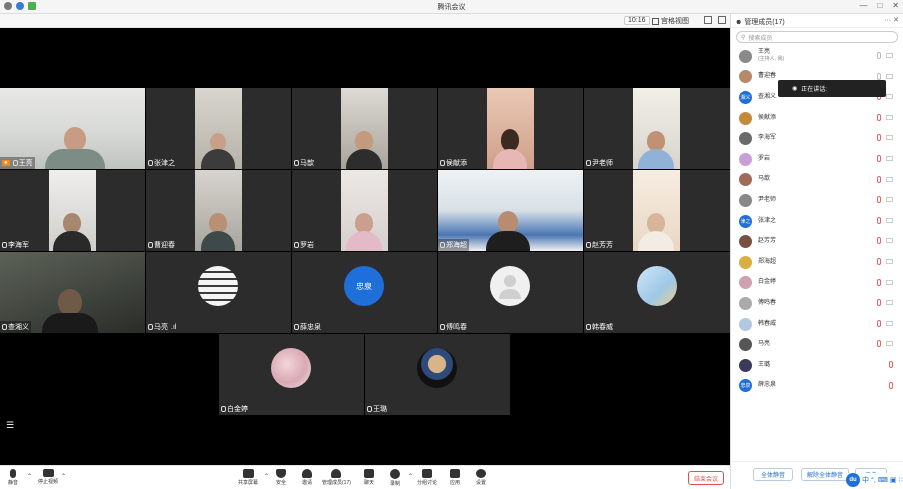  What do you see at coordinates (760, 38) in the screenshot?
I see `search-placeholder: 搜索成员` at bounding box center [760, 38].